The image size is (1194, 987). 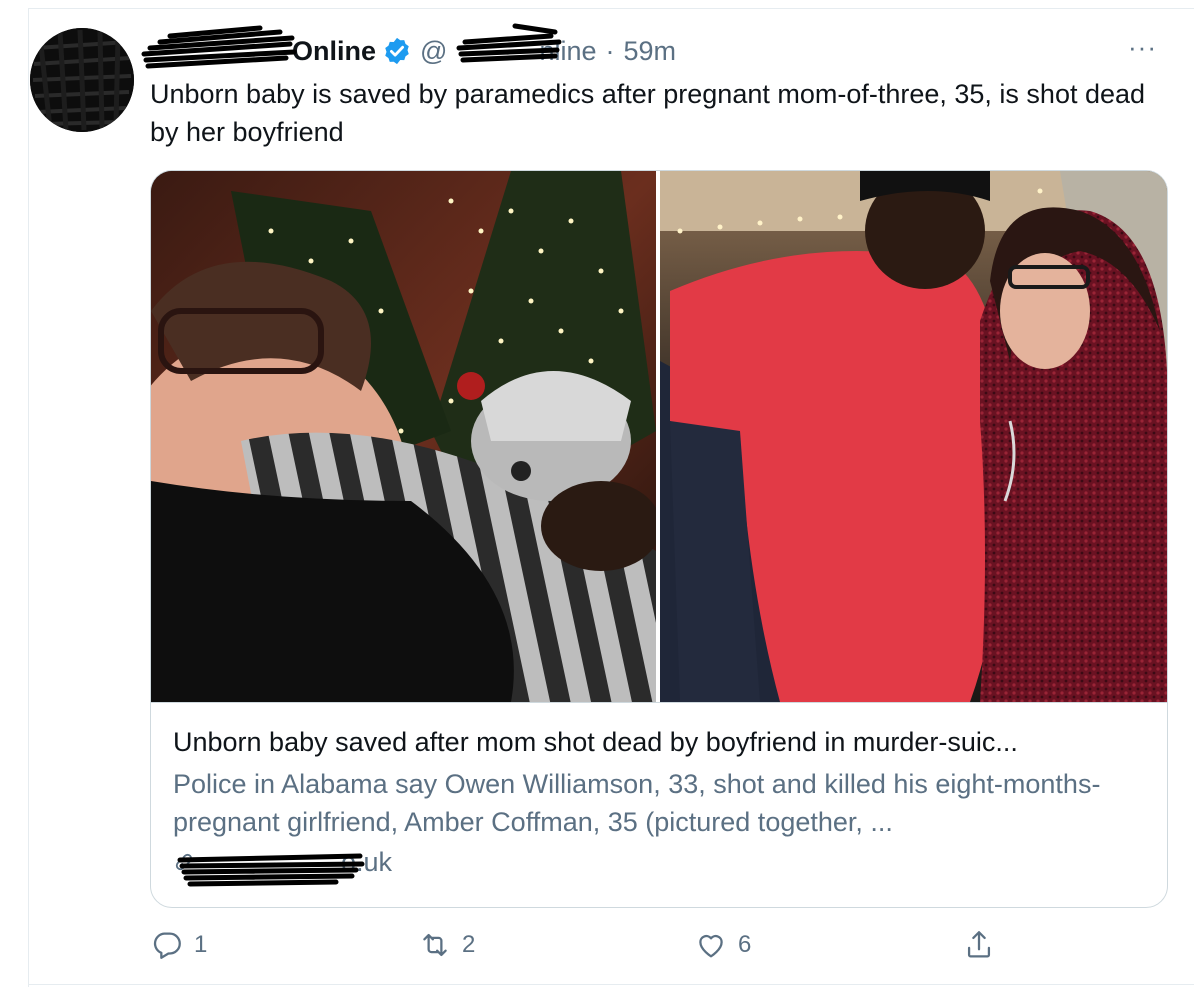 I want to click on reply-icon, so click(x=167, y=945).